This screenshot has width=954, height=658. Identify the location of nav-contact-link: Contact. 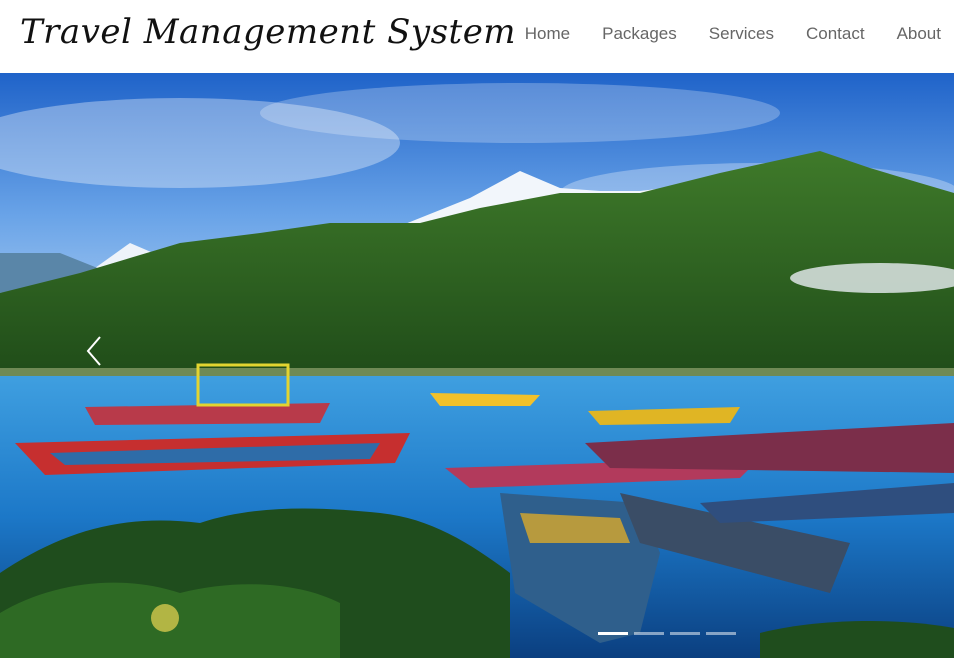
(835, 34).